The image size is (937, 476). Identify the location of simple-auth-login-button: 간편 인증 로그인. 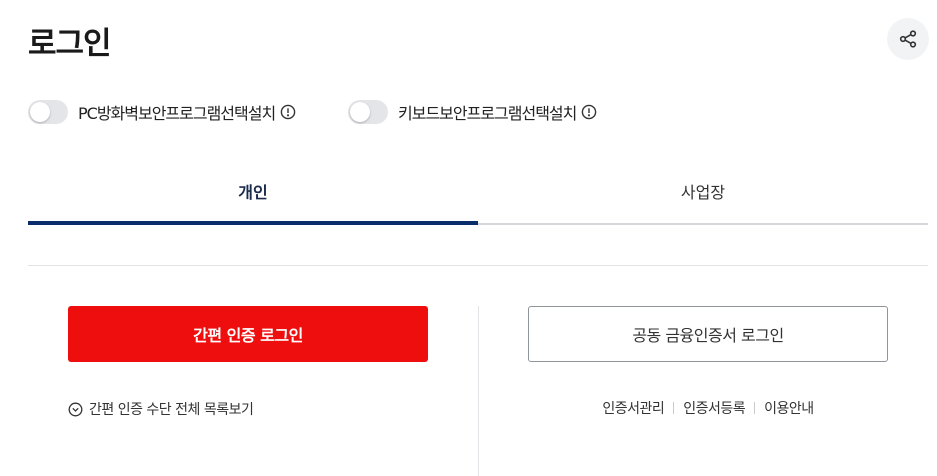
(248, 334).